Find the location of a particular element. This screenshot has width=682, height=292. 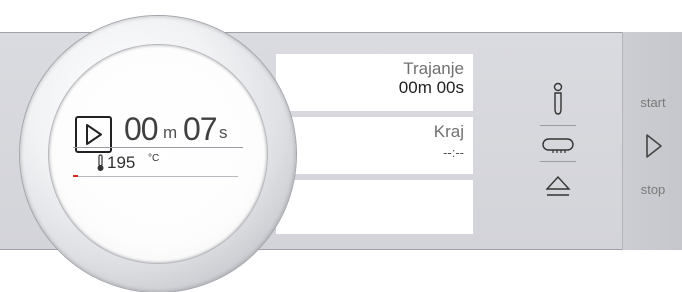

timer-minutes-unit: m is located at coordinates (170, 132).